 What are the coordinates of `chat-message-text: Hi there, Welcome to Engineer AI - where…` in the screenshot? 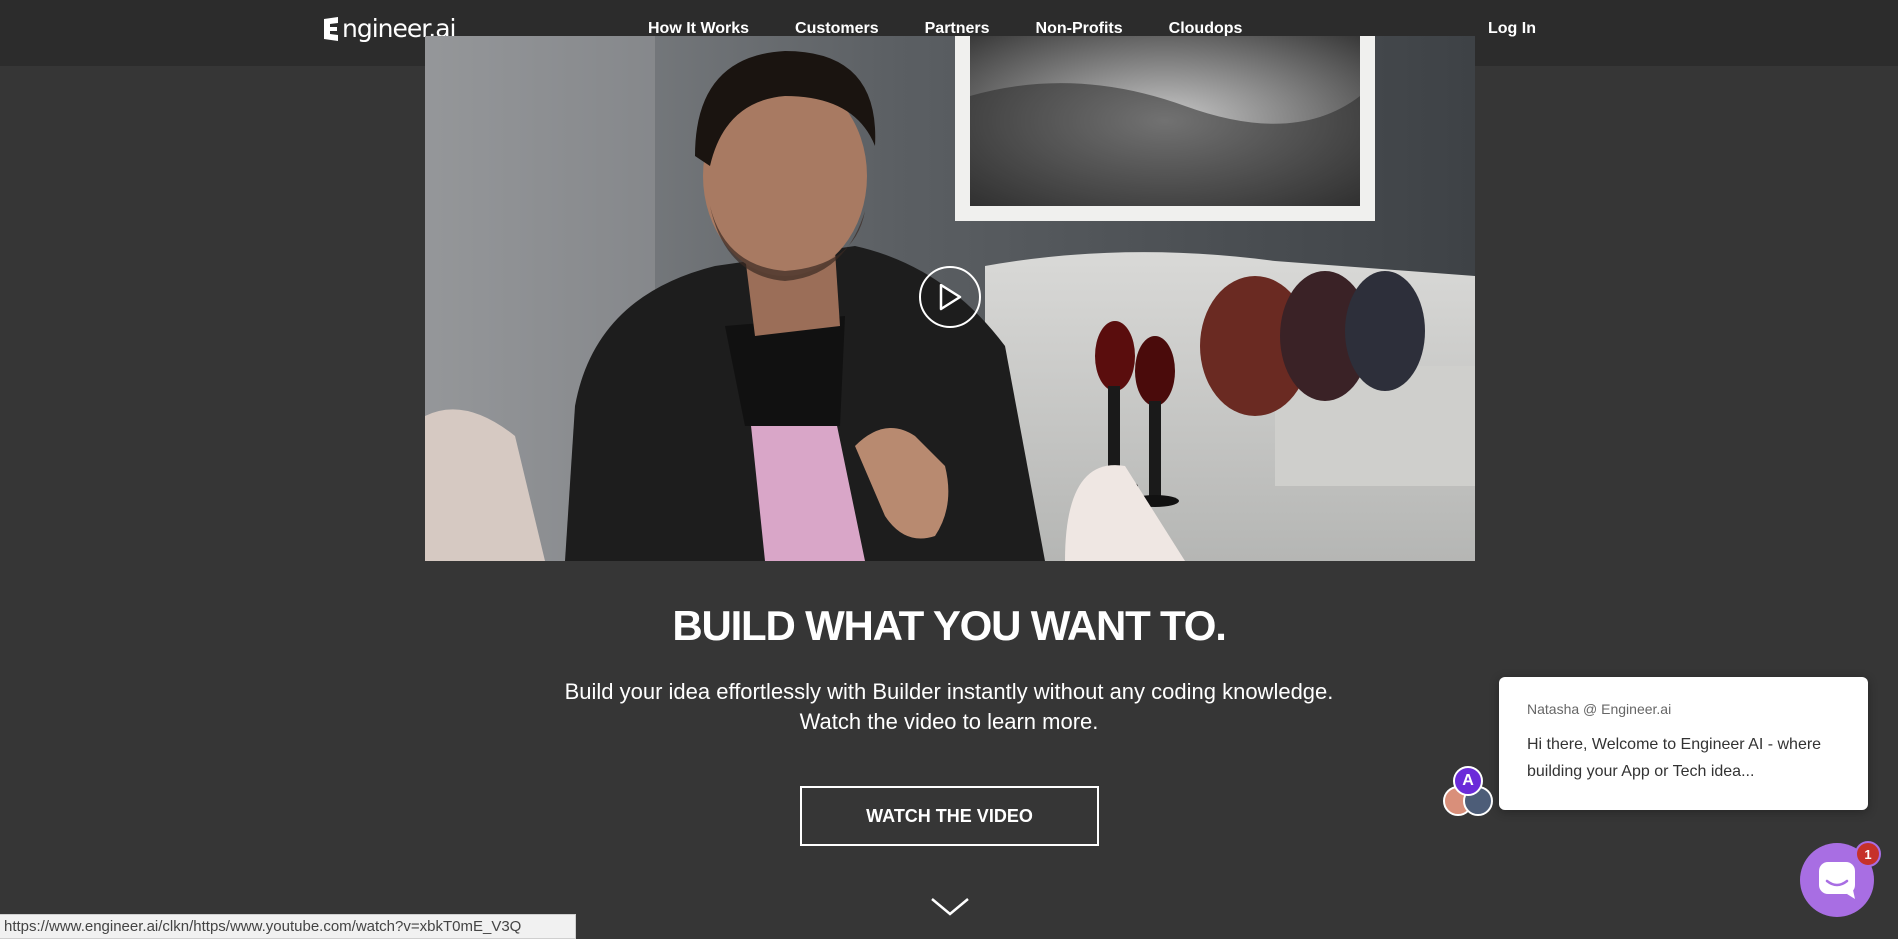 It's located at (1674, 758).